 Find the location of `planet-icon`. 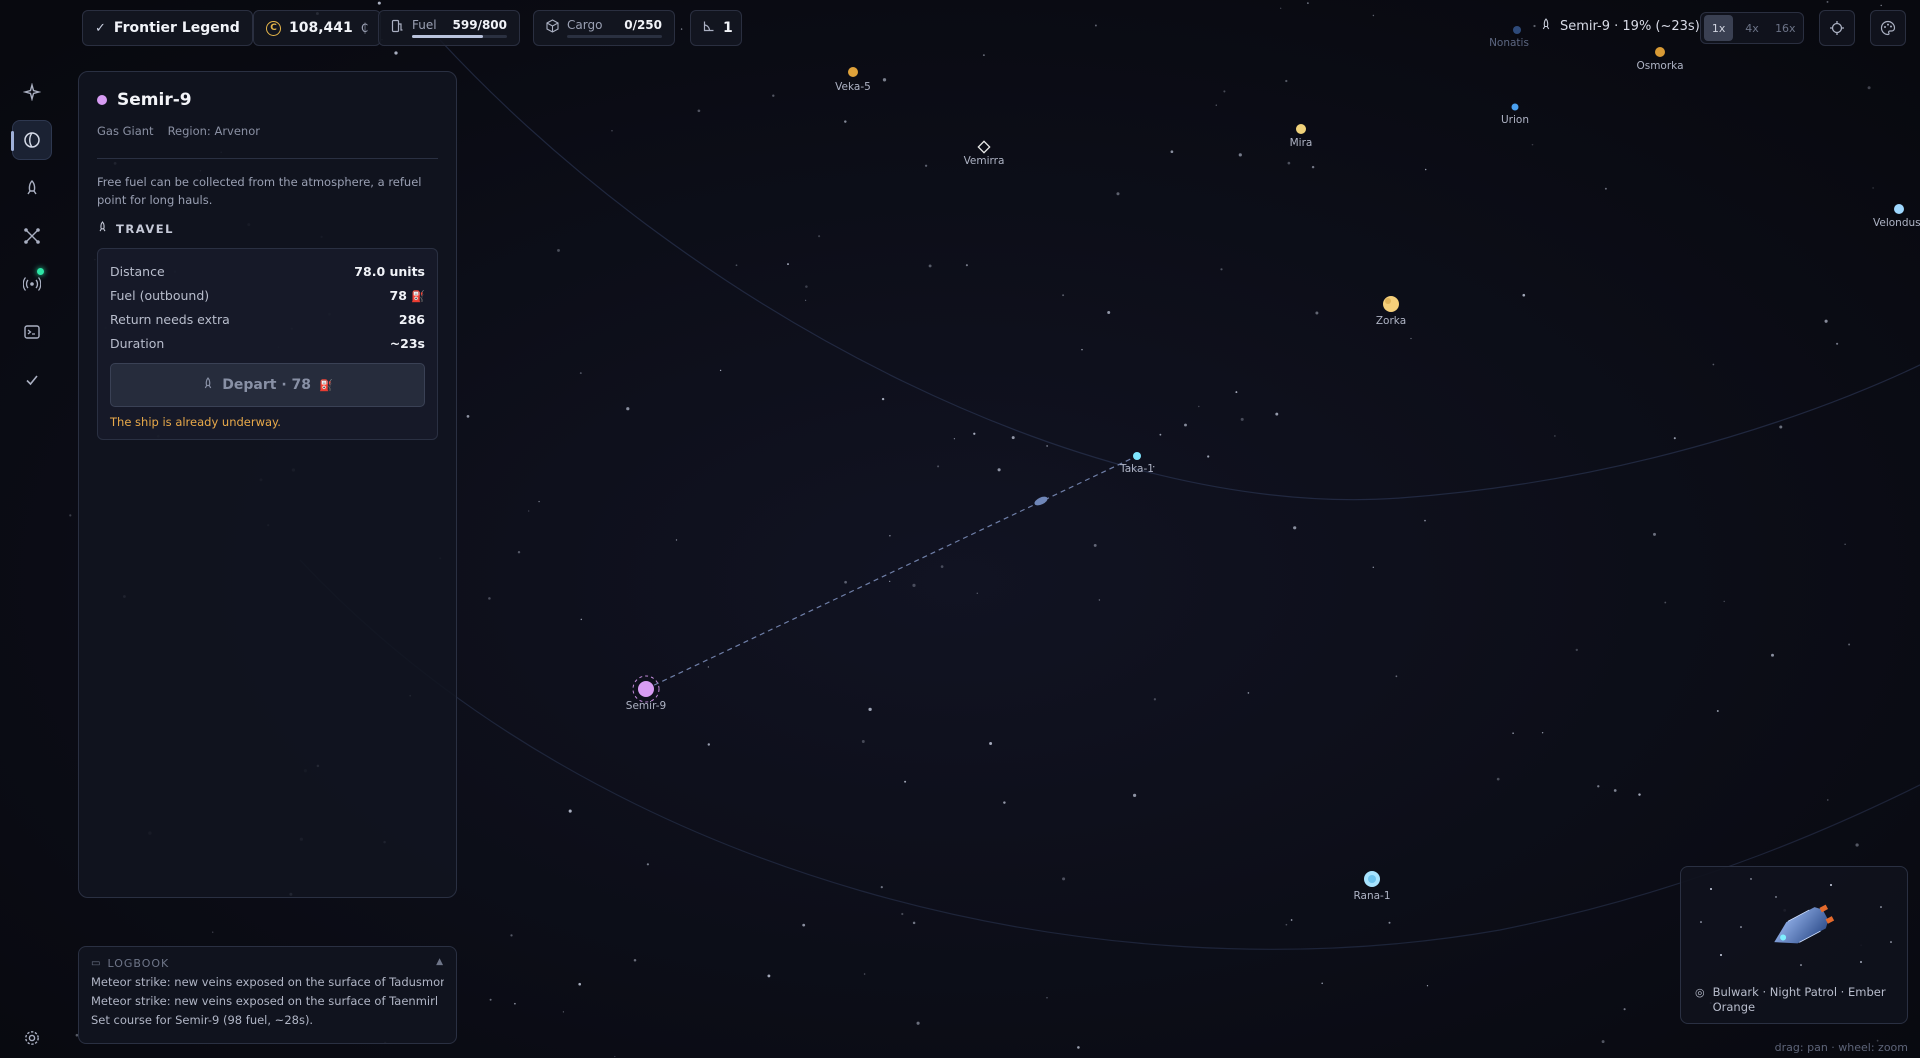

planet-icon is located at coordinates (31, 140).